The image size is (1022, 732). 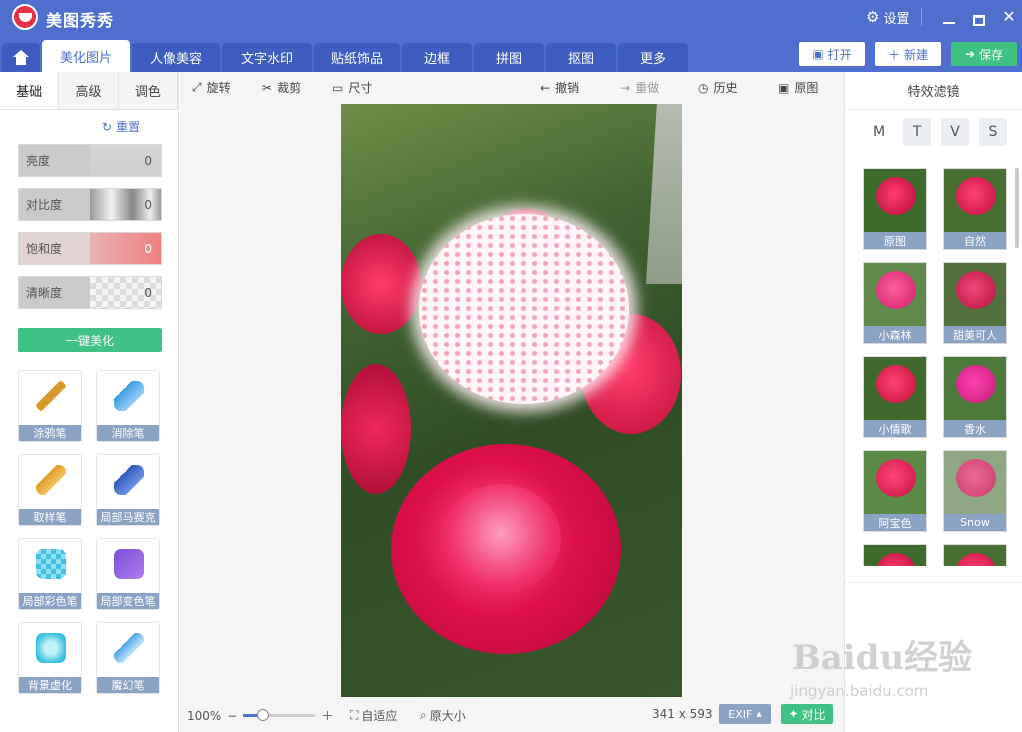 What do you see at coordinates (327, 715) in the screenshot?
I see `zoom-in-button: ＋` at bounding box center [327, 715].